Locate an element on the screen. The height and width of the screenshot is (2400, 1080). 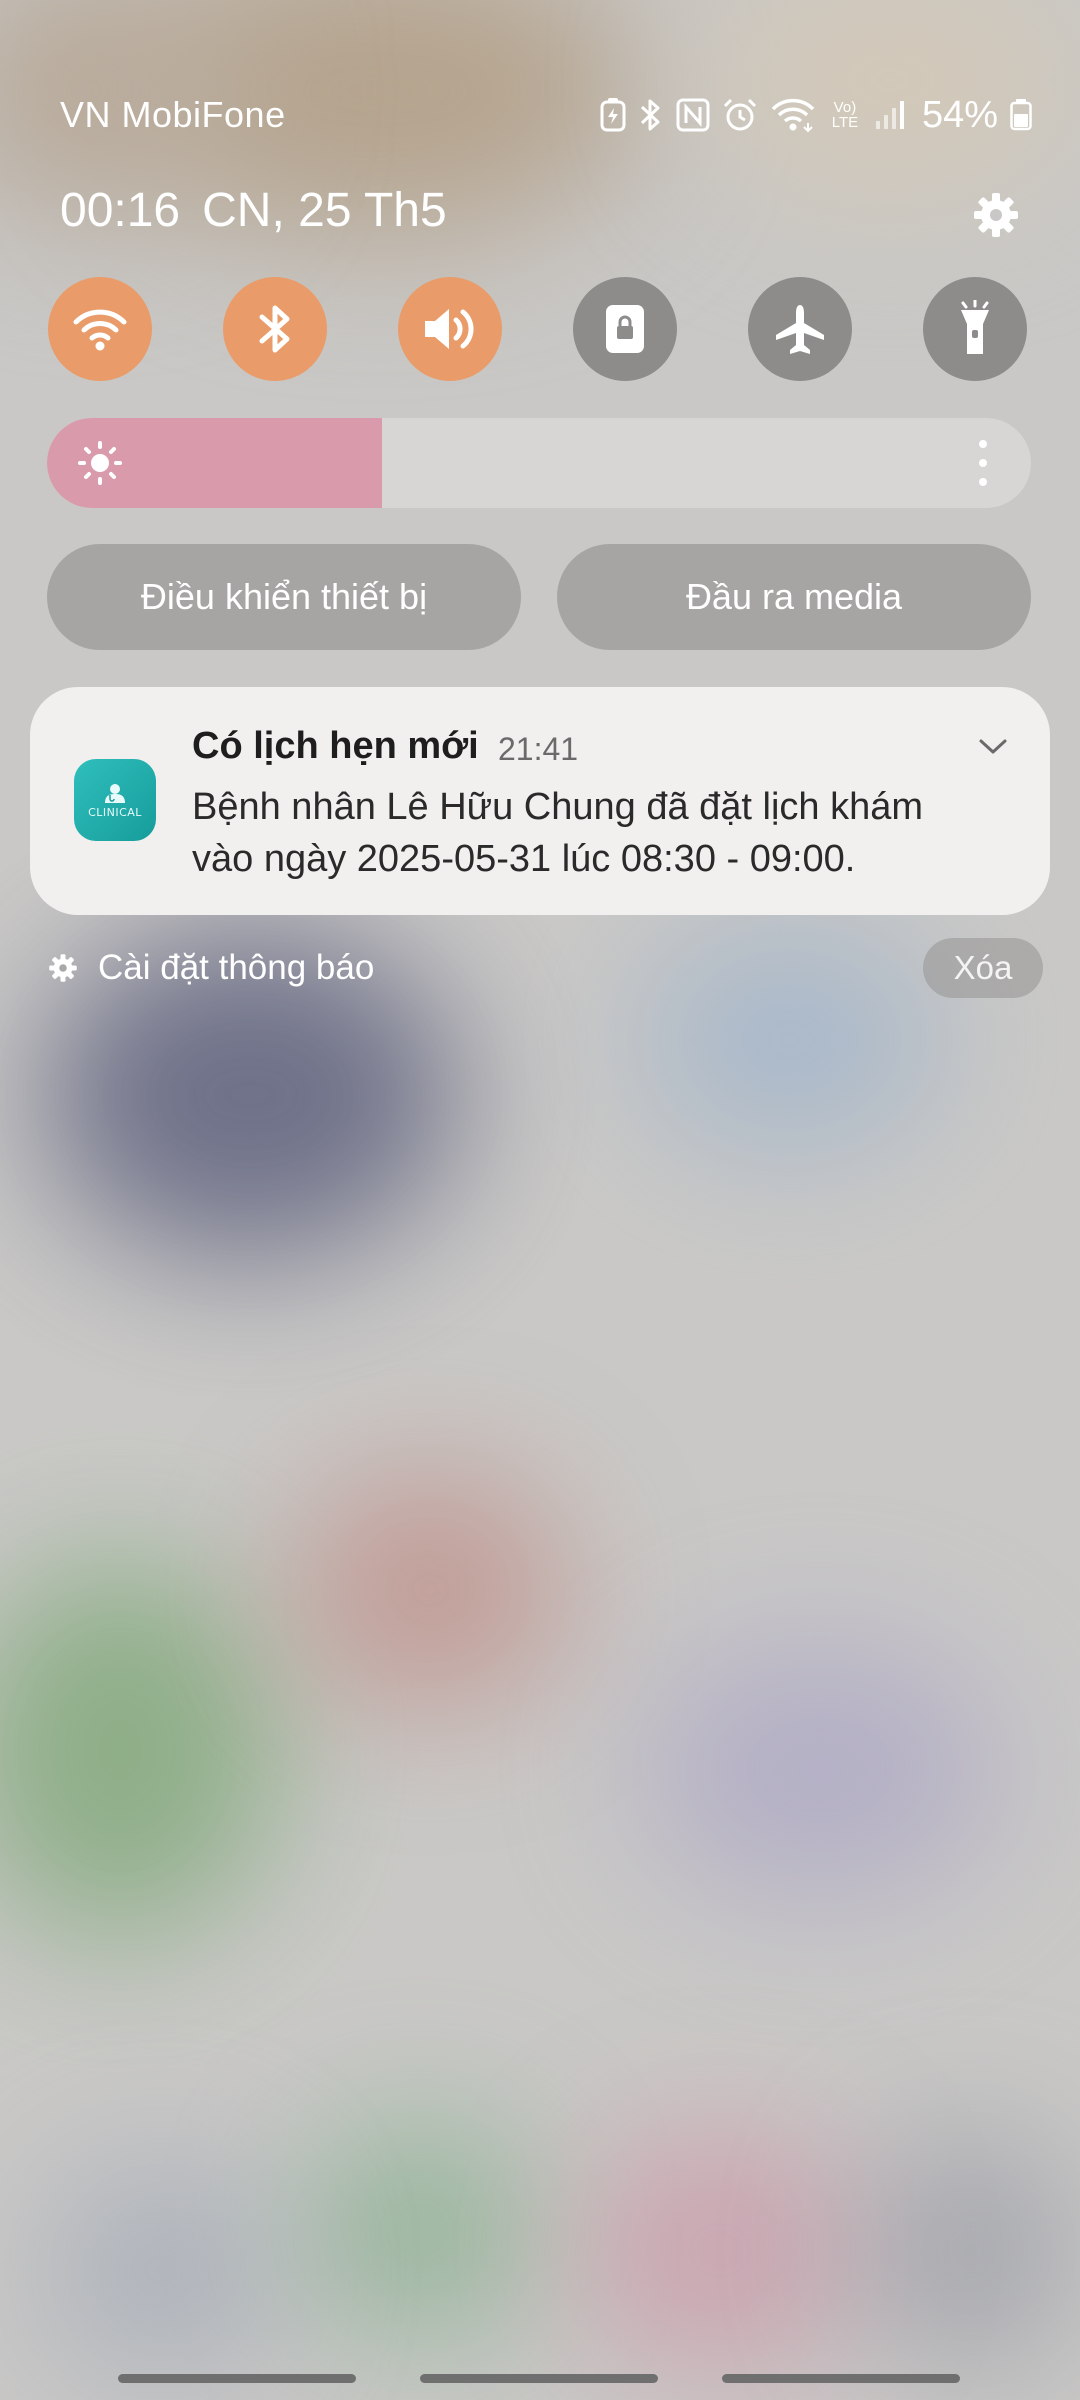
alarm-icon is located at coordinates (740, 115).